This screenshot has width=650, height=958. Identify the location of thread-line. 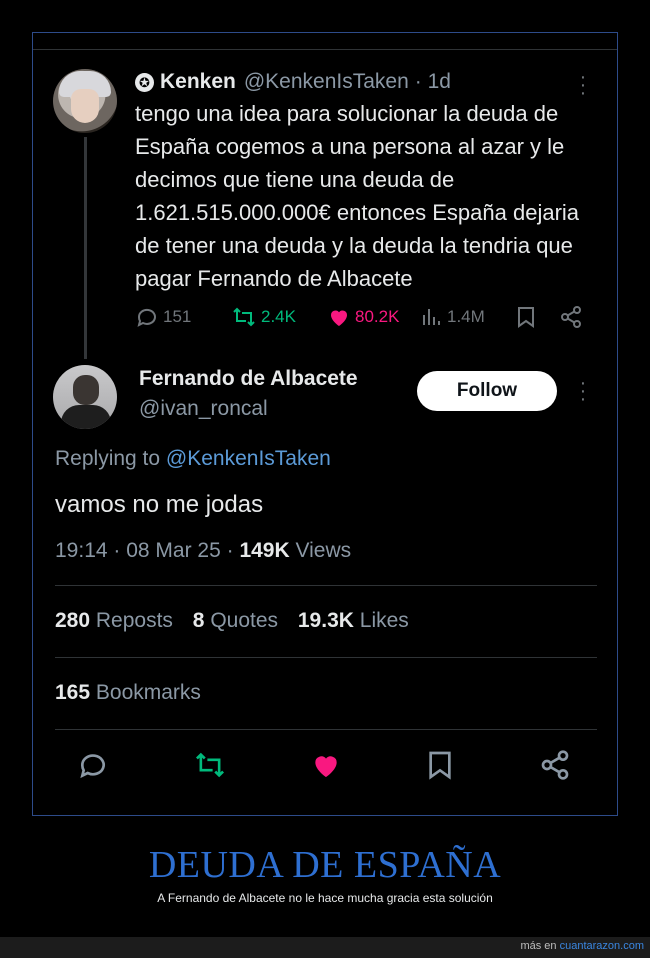
(85, 248).